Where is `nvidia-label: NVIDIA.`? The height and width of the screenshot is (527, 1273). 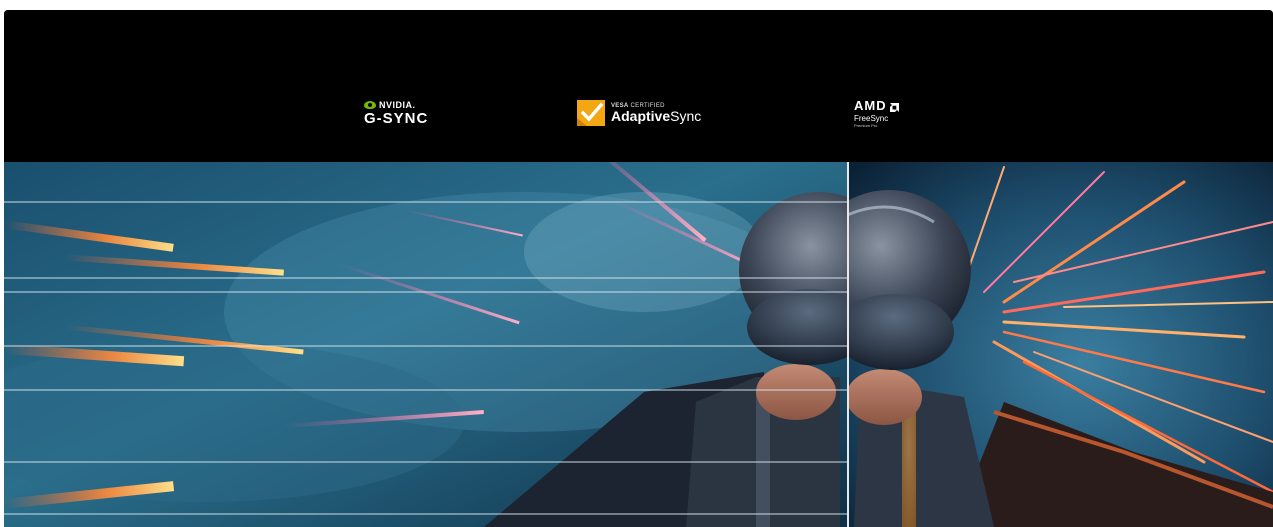
nvidia-label: NVIDIA. is located at coordinates (397, 105).